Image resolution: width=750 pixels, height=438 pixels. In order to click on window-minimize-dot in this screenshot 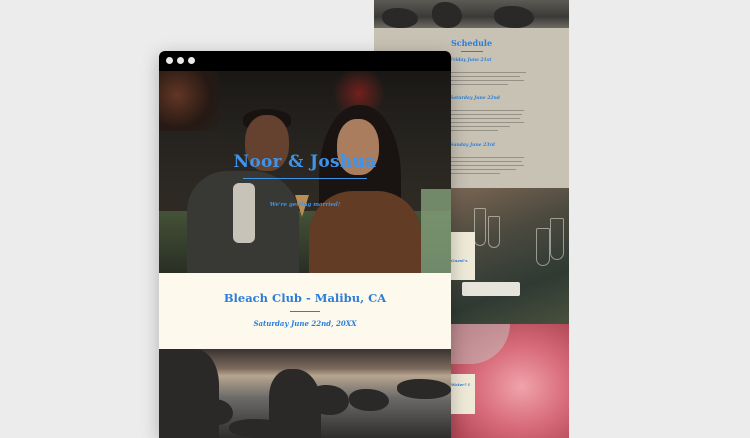, I will do `click(180, 60)`.